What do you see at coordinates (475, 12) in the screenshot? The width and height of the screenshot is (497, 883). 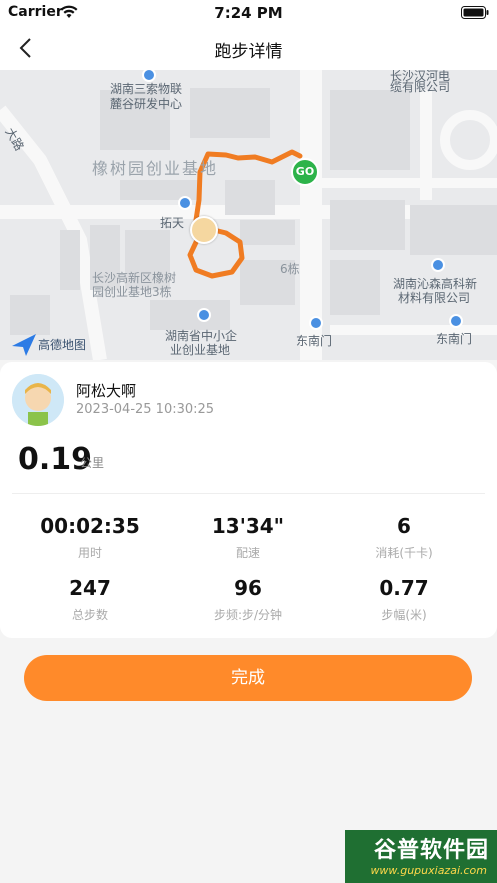 I see `battery-icon` at bounding box center [475, 12].